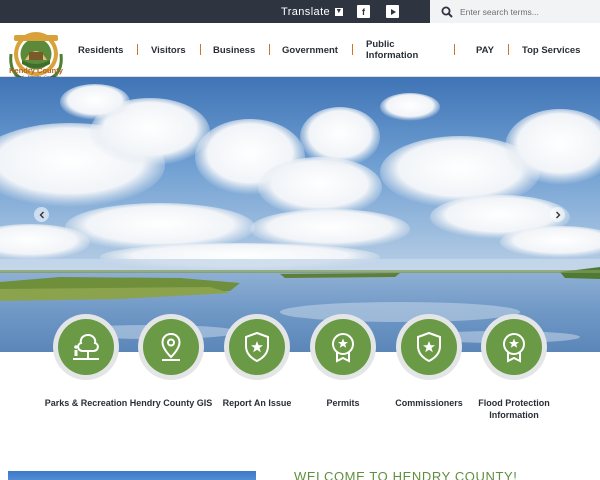 The width and height of the screenshot is (600, 480). Describe the element at coordinates (339, 11) in the screenshot. I see `chevron-down-icon: ▼` at that location.